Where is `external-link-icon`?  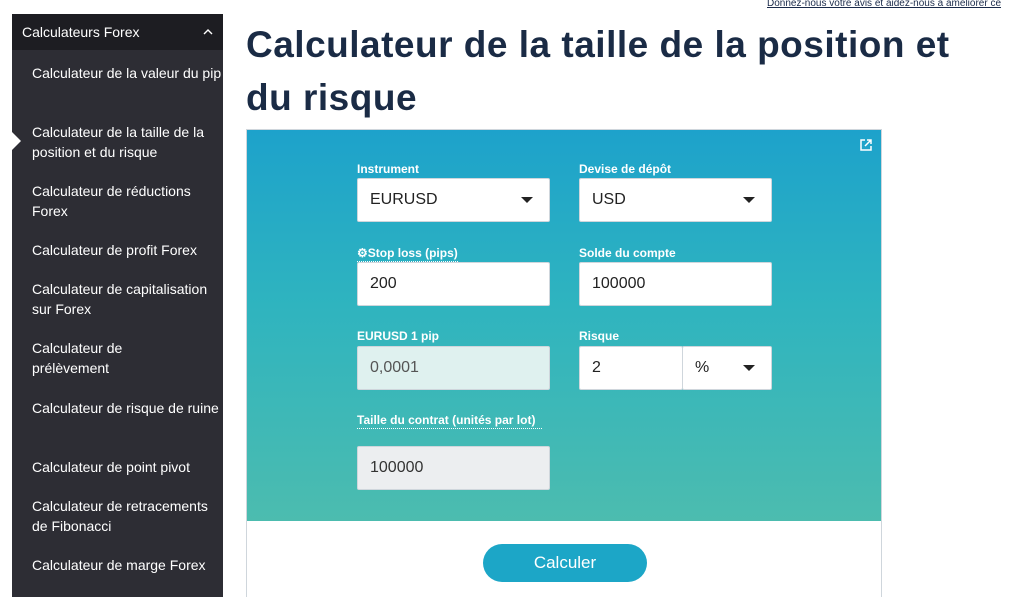 external-link-icon is located at coordinates (866, 145).